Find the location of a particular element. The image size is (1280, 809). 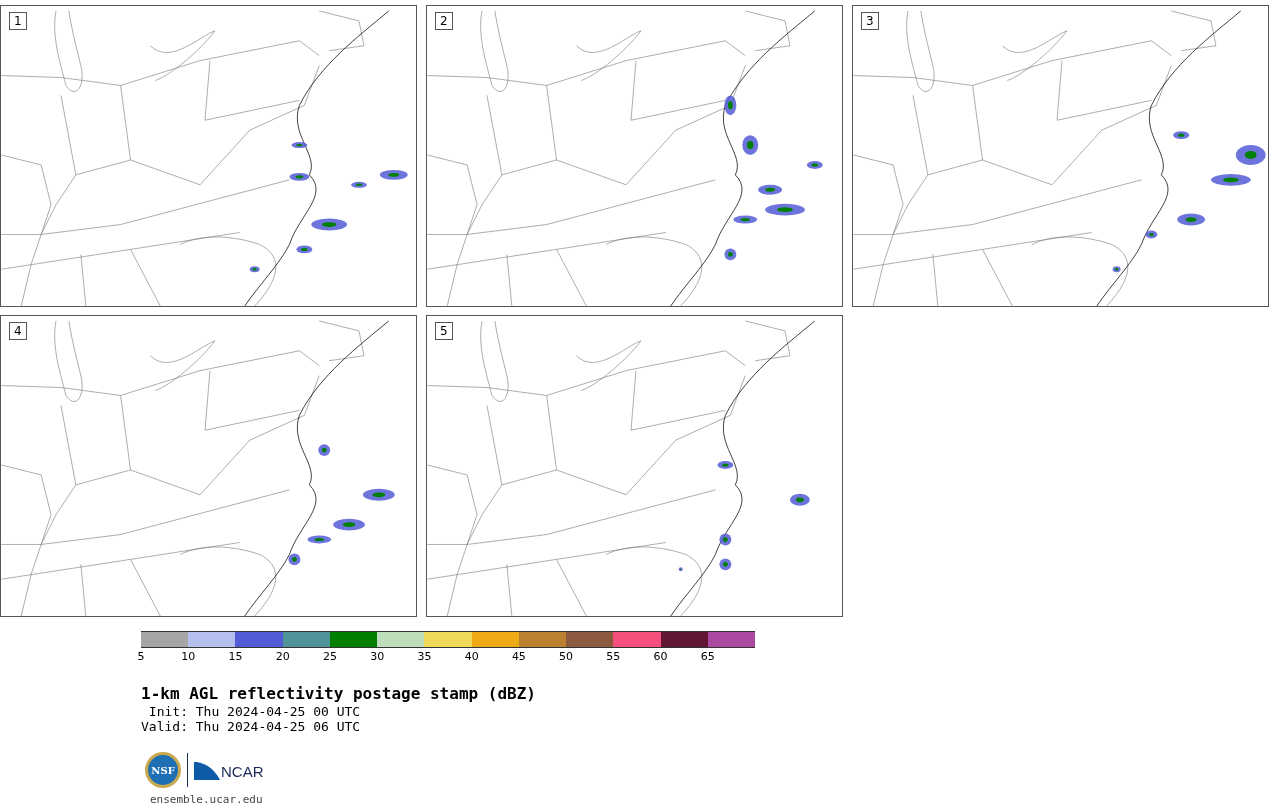

panel-number: 3 is located at coordinates (870, 21).